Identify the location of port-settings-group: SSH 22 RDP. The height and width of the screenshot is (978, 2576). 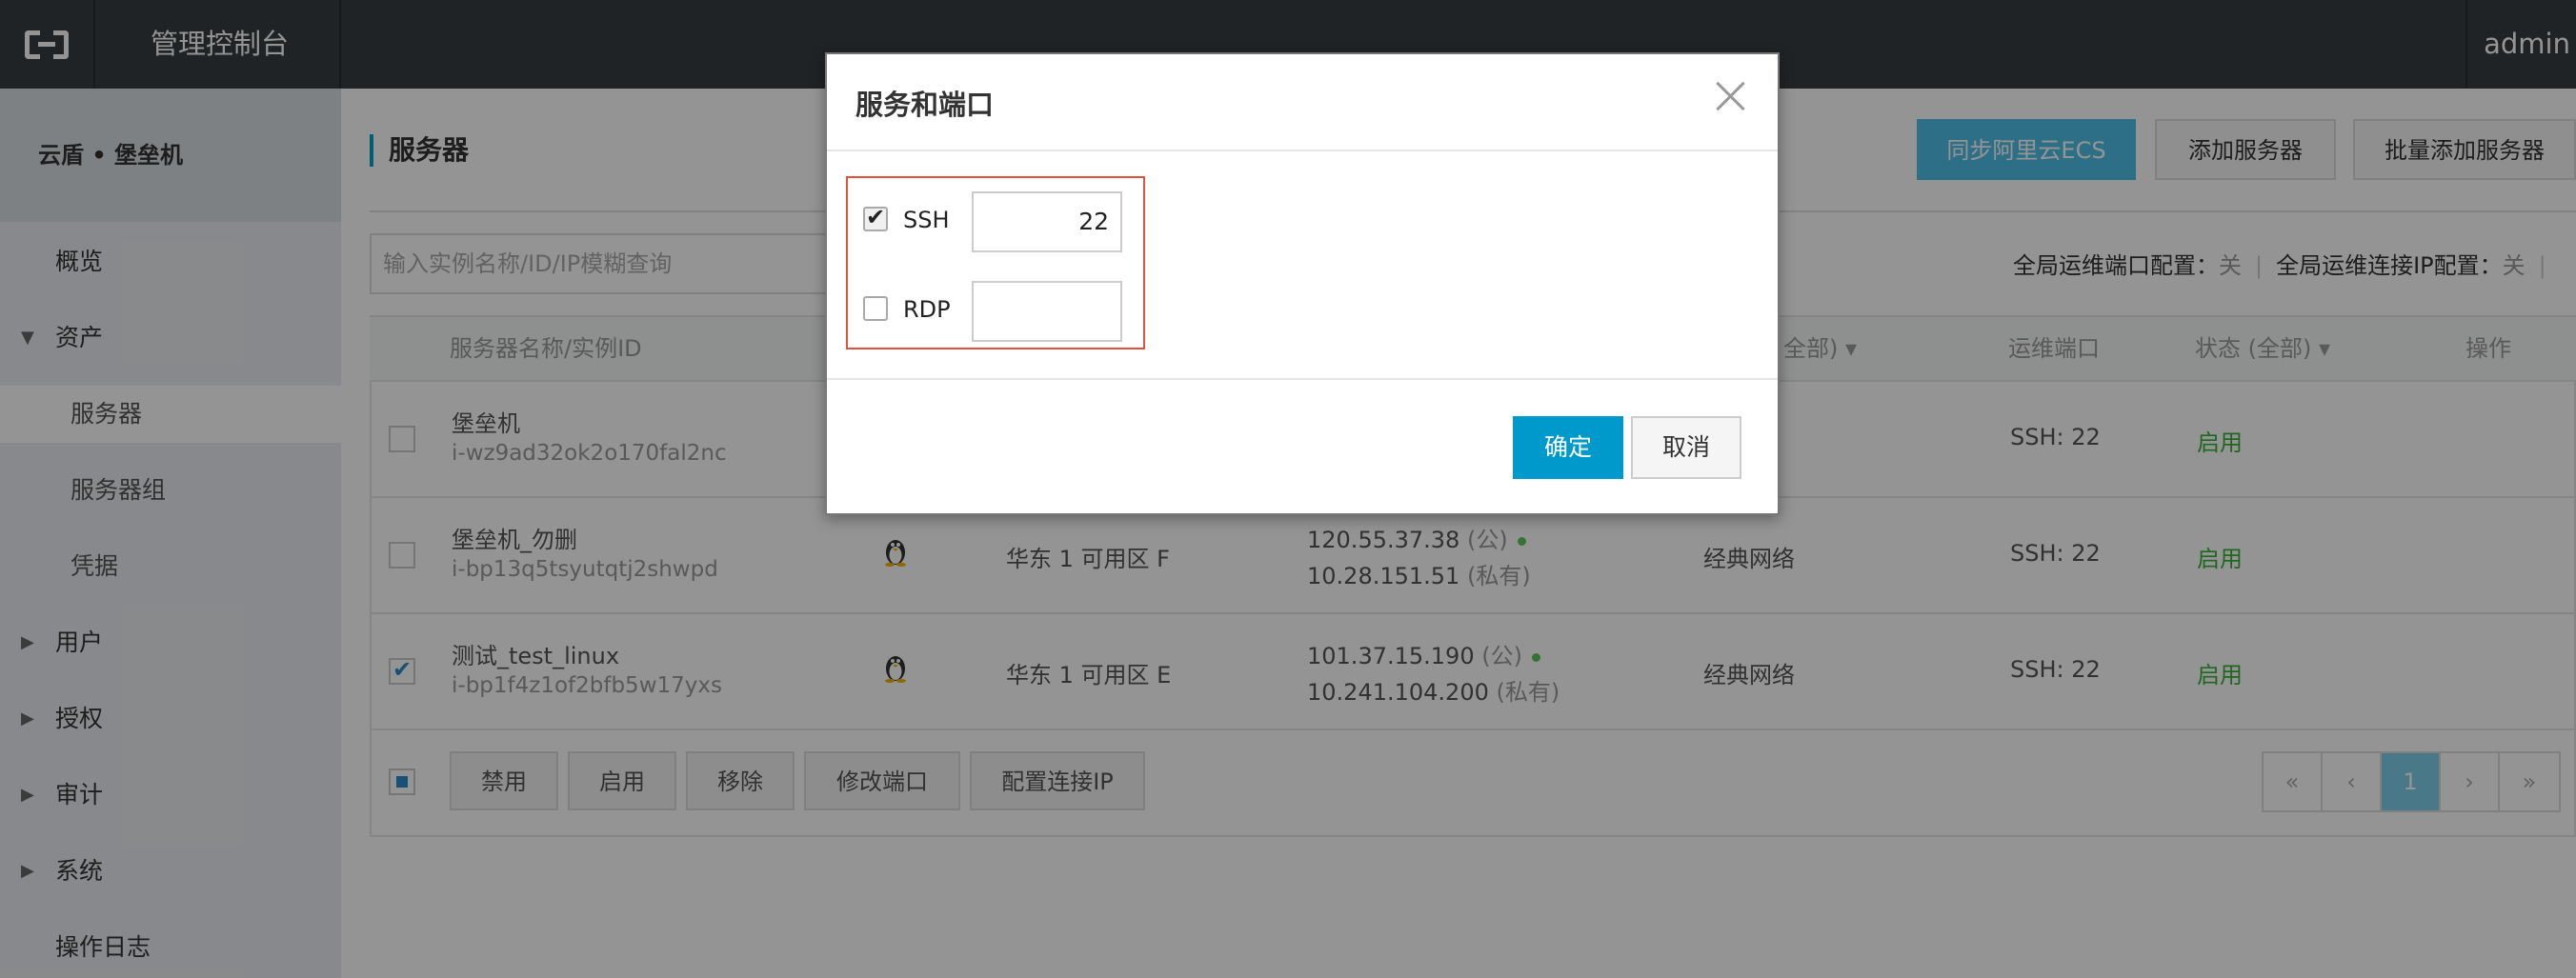
(996, 262).